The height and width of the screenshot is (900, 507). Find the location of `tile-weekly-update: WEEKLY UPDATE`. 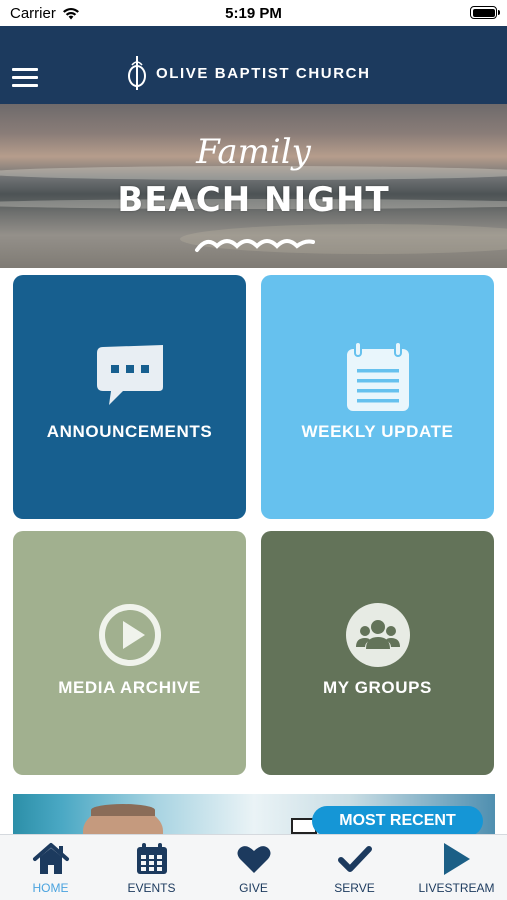

tile-weekly-update: WEEKLY UPDATE is located at coordinates (377, 397).